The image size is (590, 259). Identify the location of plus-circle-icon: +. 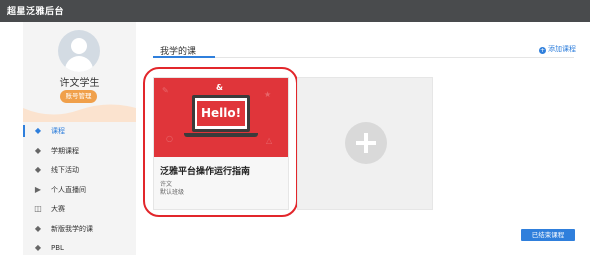
(542, 50).